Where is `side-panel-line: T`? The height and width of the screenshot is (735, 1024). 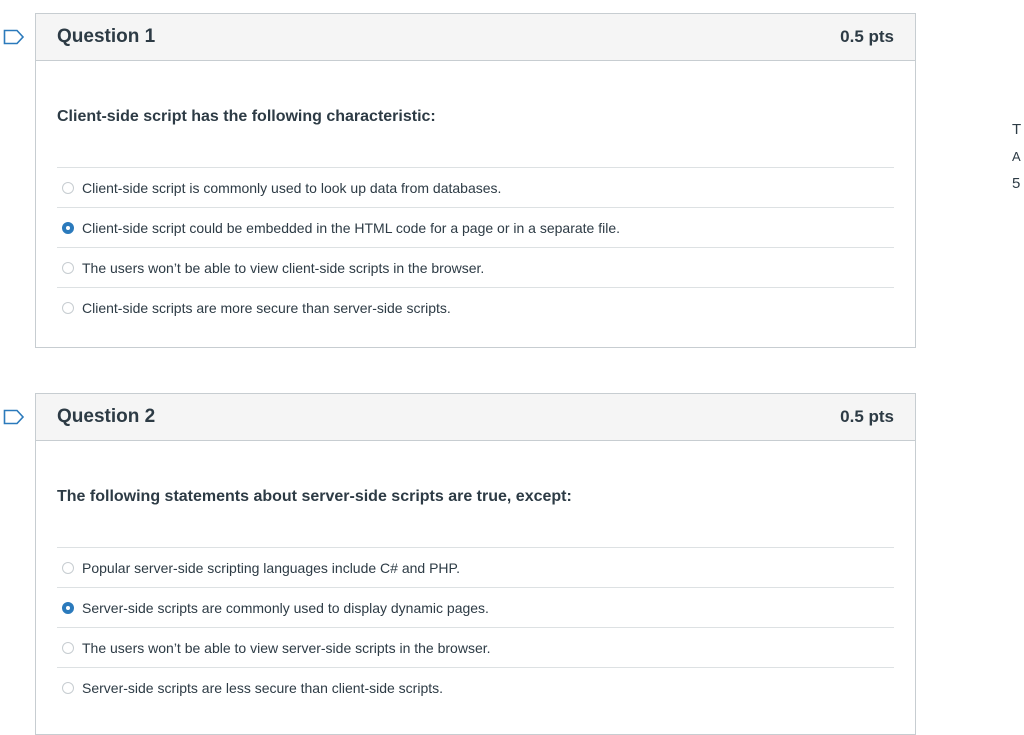
side-panel-line: T is located at coordinates (1017, 129).